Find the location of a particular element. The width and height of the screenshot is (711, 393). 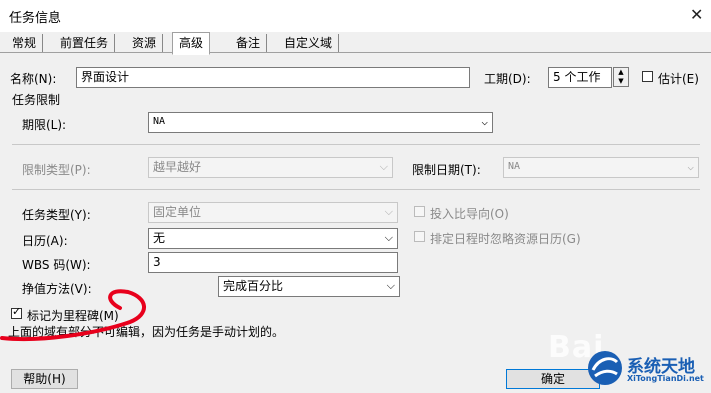

deadline-value: NA is located at coordinates (159, 121).